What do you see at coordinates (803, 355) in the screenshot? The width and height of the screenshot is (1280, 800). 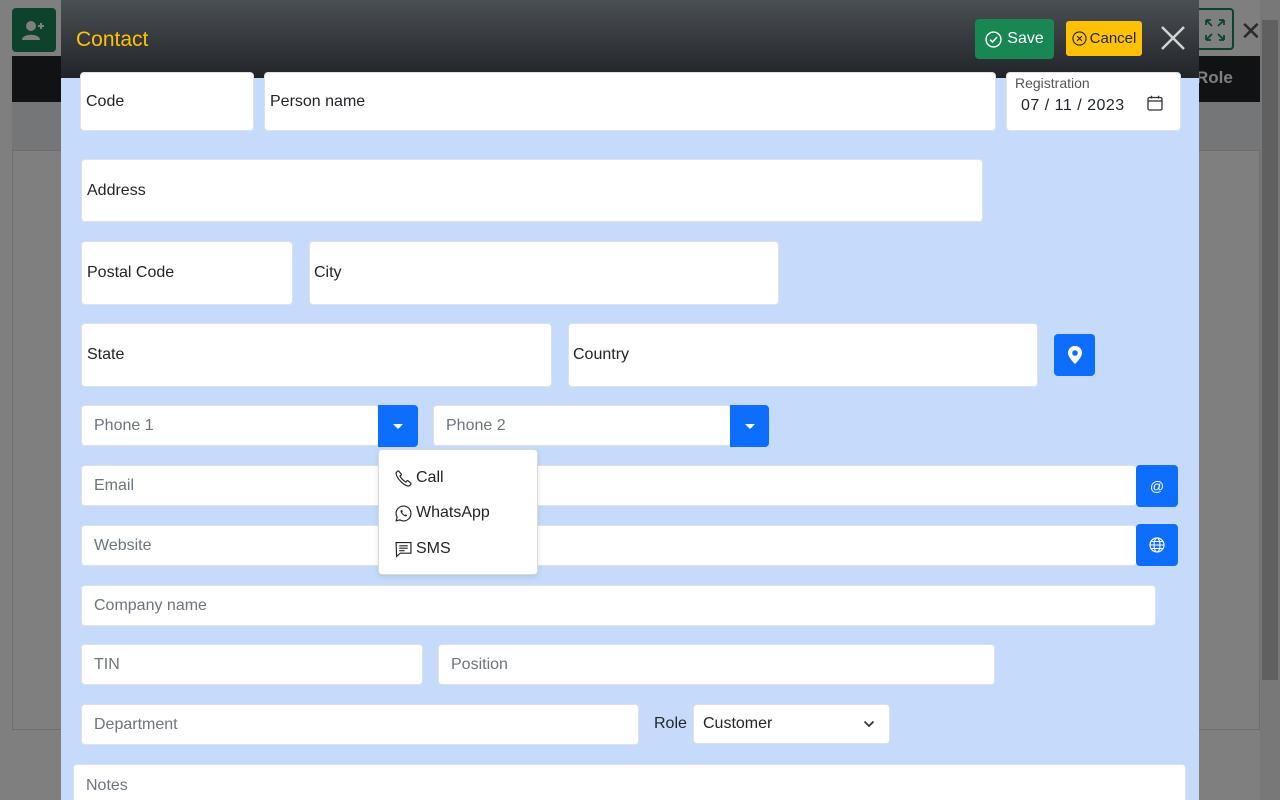 I see `country-field: Country` at bounding box center [803, 355].